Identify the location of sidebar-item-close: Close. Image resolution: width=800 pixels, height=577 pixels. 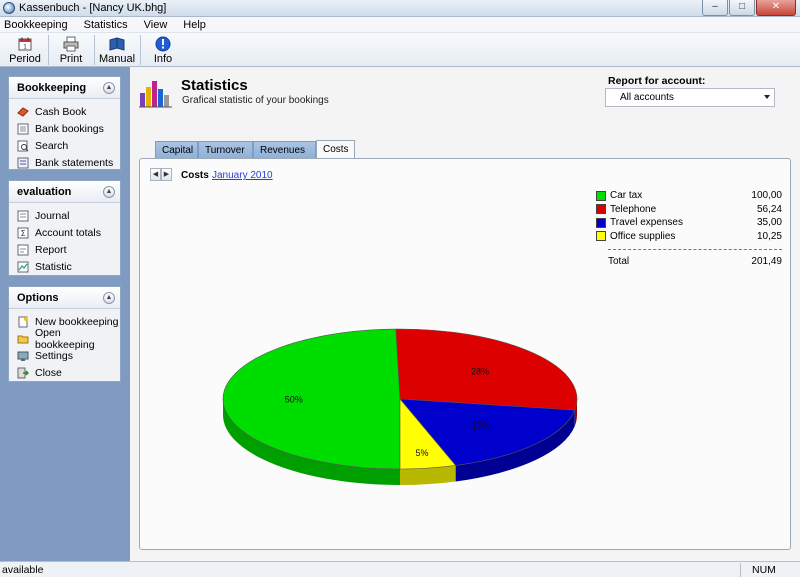
(68, 372).